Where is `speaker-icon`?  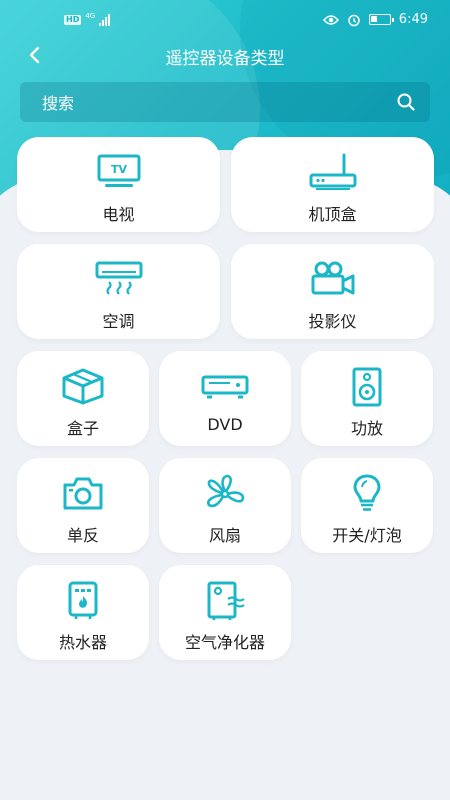
speaker-icon is located at coordinates (367, 387).